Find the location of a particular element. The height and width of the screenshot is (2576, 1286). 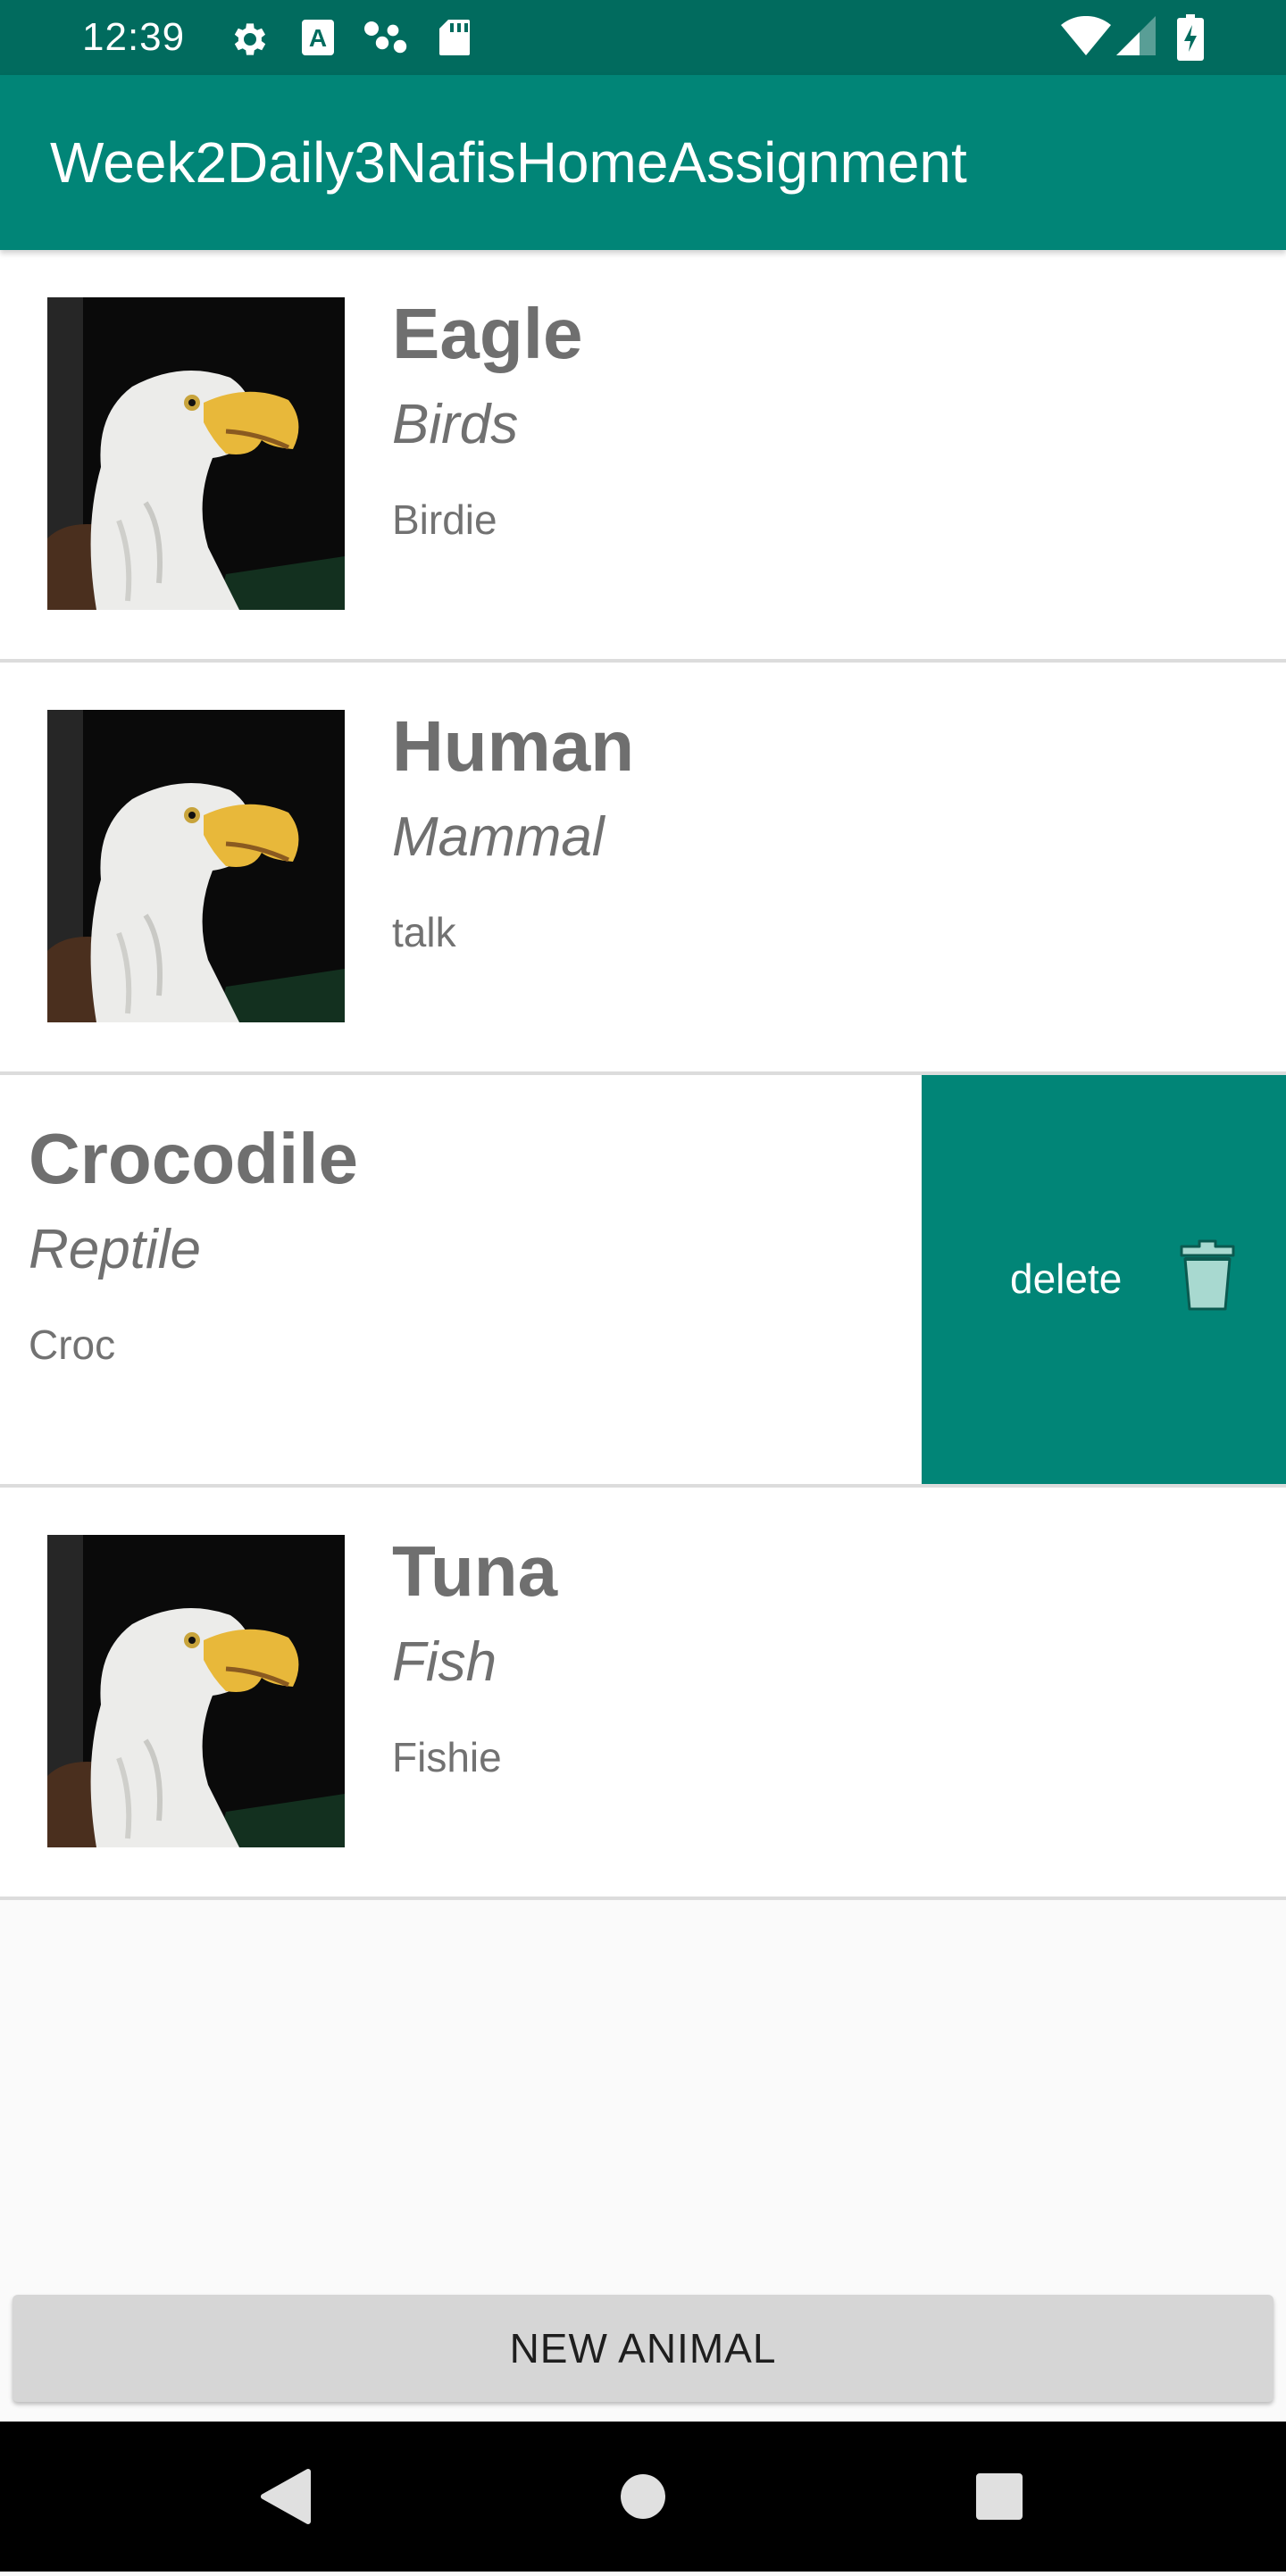

status-time: 12:39 is located at coordinates (134, 37).